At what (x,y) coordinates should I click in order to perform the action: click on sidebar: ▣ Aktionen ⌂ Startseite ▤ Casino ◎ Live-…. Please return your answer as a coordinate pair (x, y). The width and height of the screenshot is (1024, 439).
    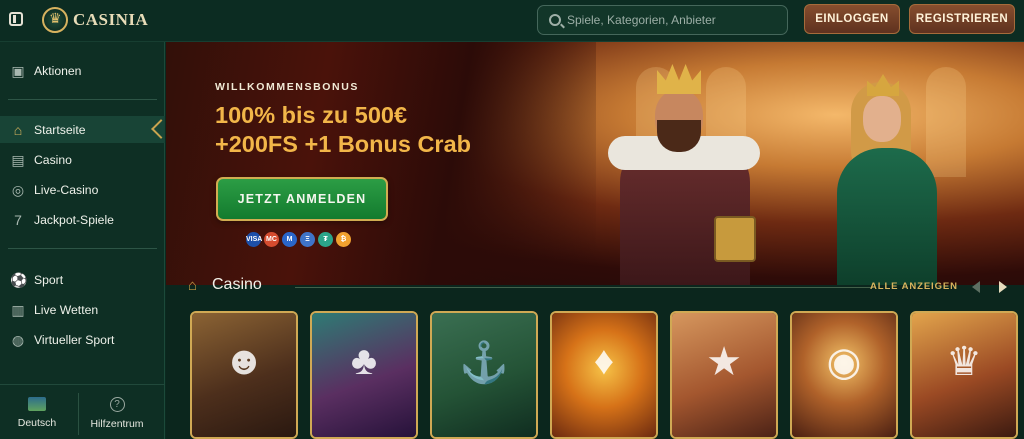
    Looking at the image, I should click on (82, 240).